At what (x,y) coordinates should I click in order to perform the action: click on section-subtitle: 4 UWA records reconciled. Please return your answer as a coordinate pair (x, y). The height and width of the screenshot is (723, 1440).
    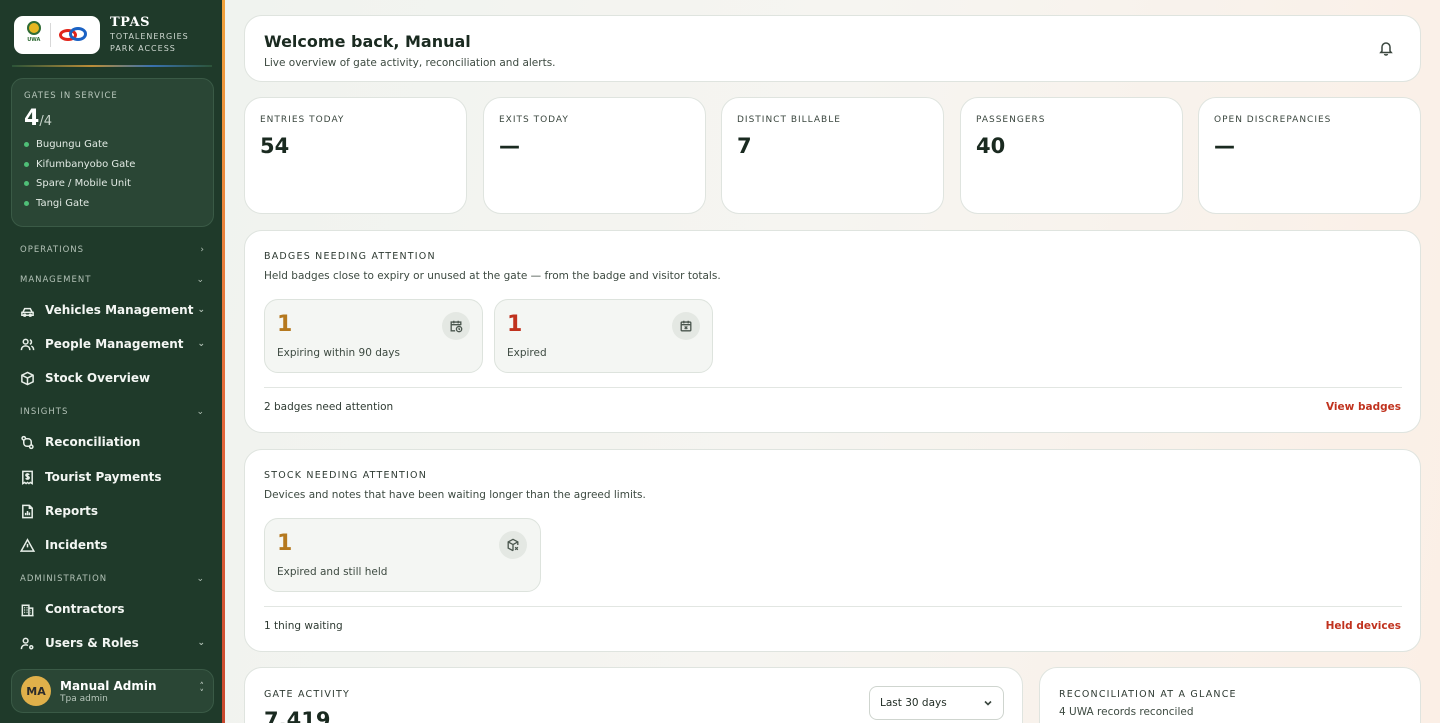
    Looking at the image, I should click on (1126, 712).